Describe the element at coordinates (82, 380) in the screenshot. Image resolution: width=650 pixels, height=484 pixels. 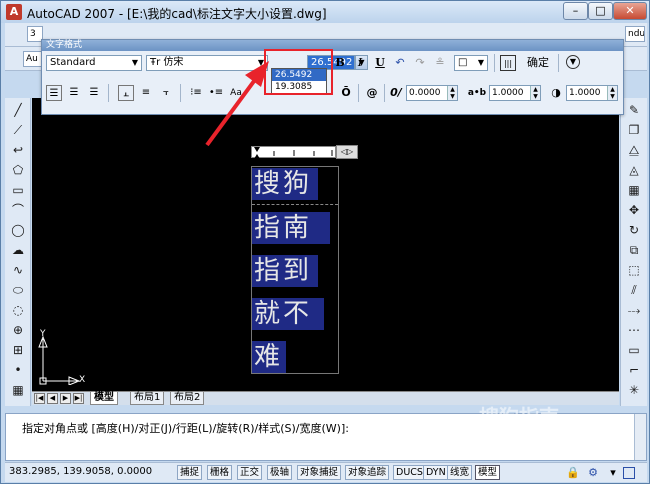
I see `ucs-x-label: X` at that location.